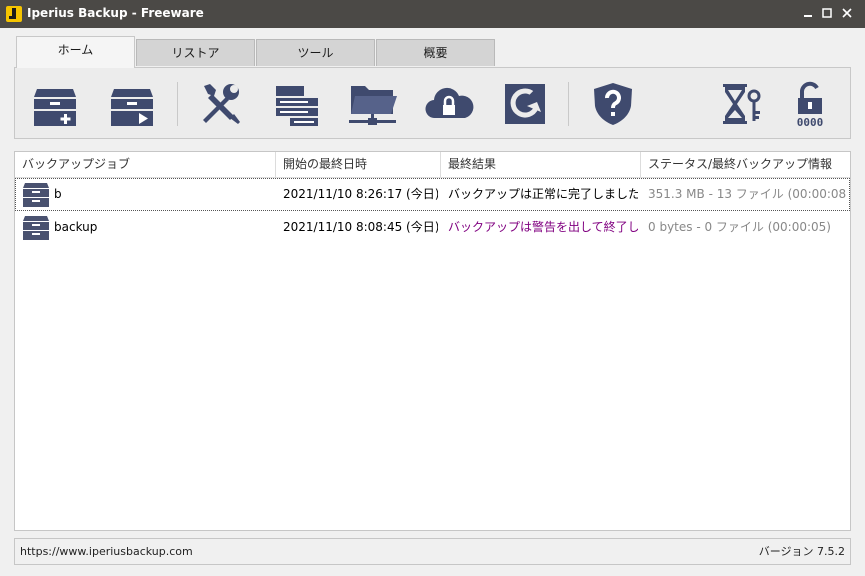  What do you see at coordinates (847, 13) in the screenshot?
I see `close-icon` at bounding box center [847, 13].